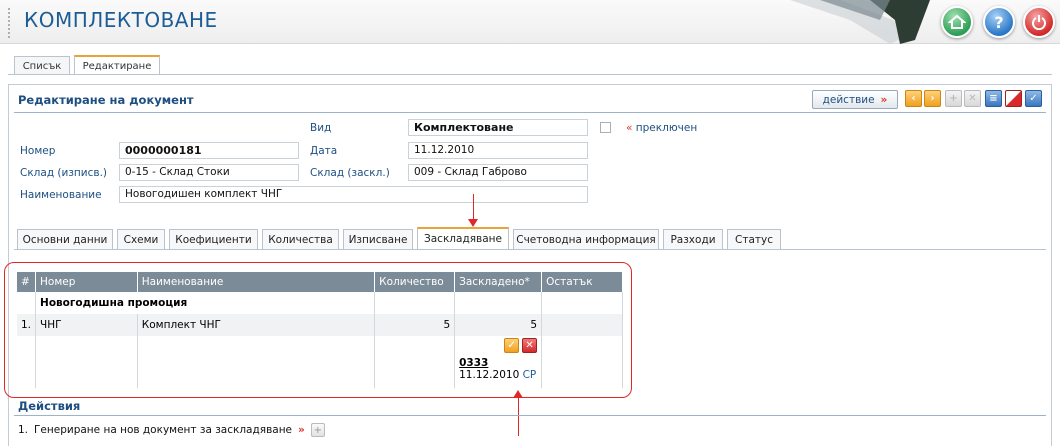  I want to click on tab-edit: Редактиране, so click(117, 65).